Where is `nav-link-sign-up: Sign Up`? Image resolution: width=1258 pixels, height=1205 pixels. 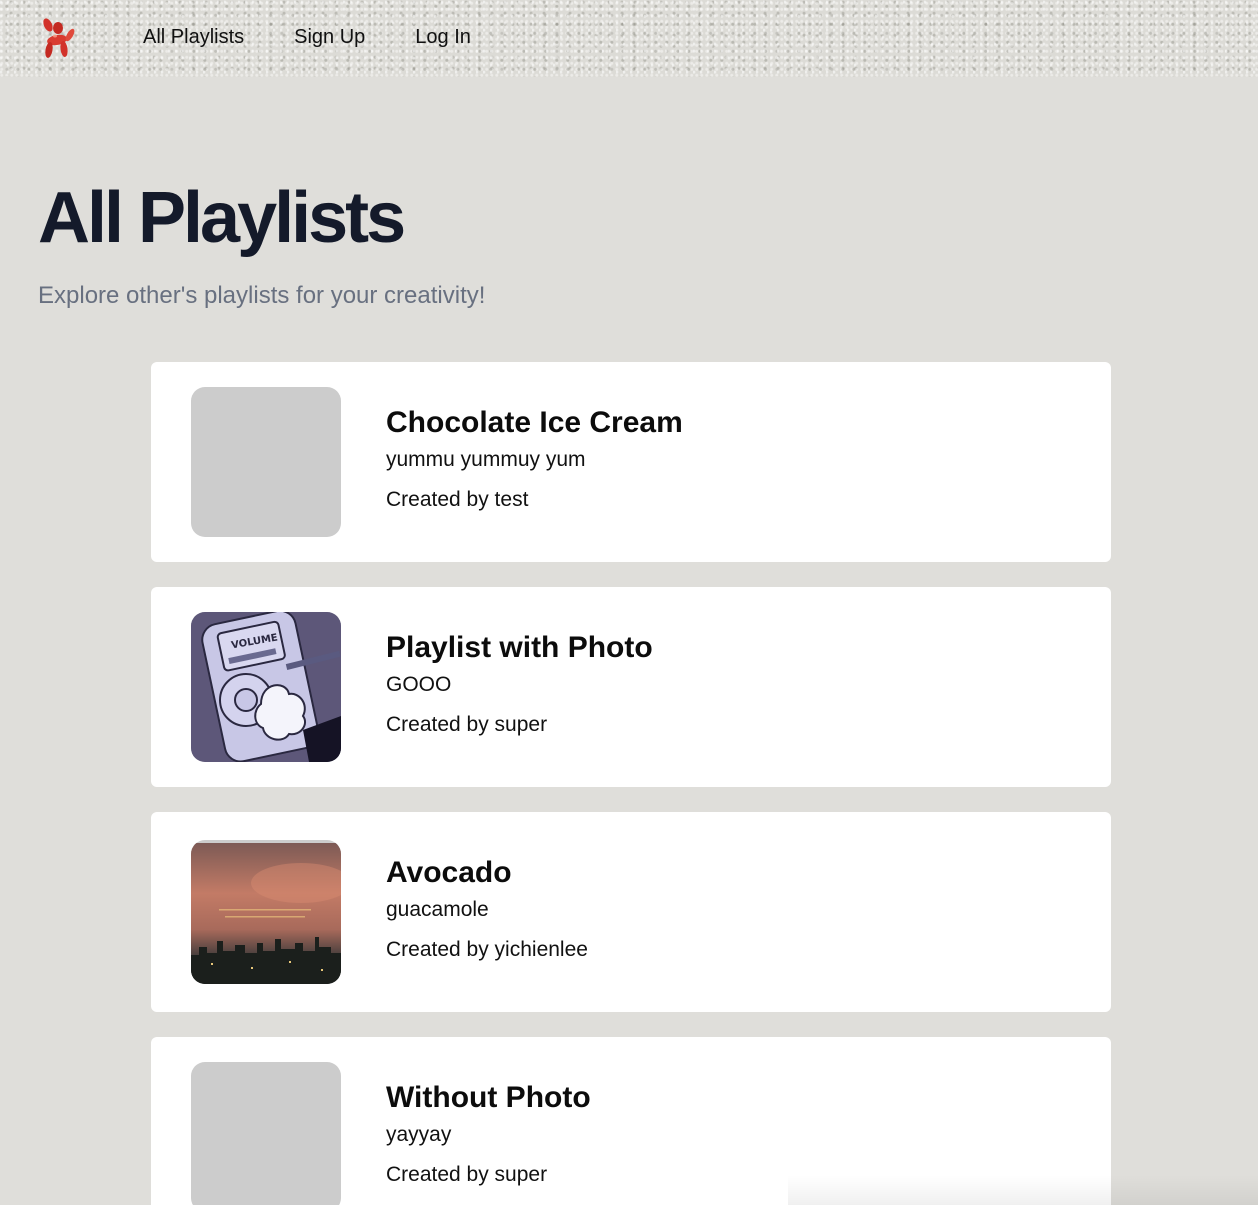 nav-link-sign-up: Sign Up is located at coordinates (329, 37).